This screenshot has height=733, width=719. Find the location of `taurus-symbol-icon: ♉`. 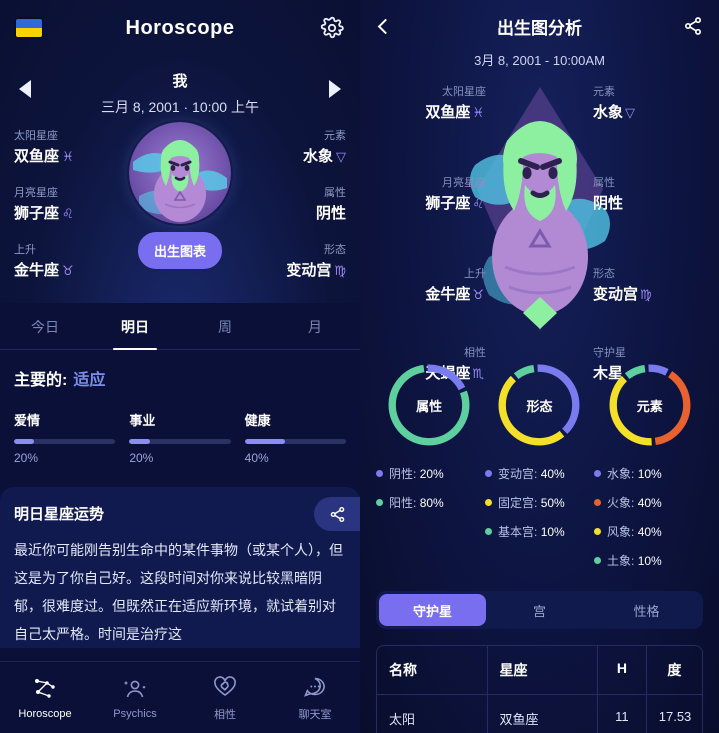

taurus-symbol-icon: ♉ is located at coordinates (68, 270).